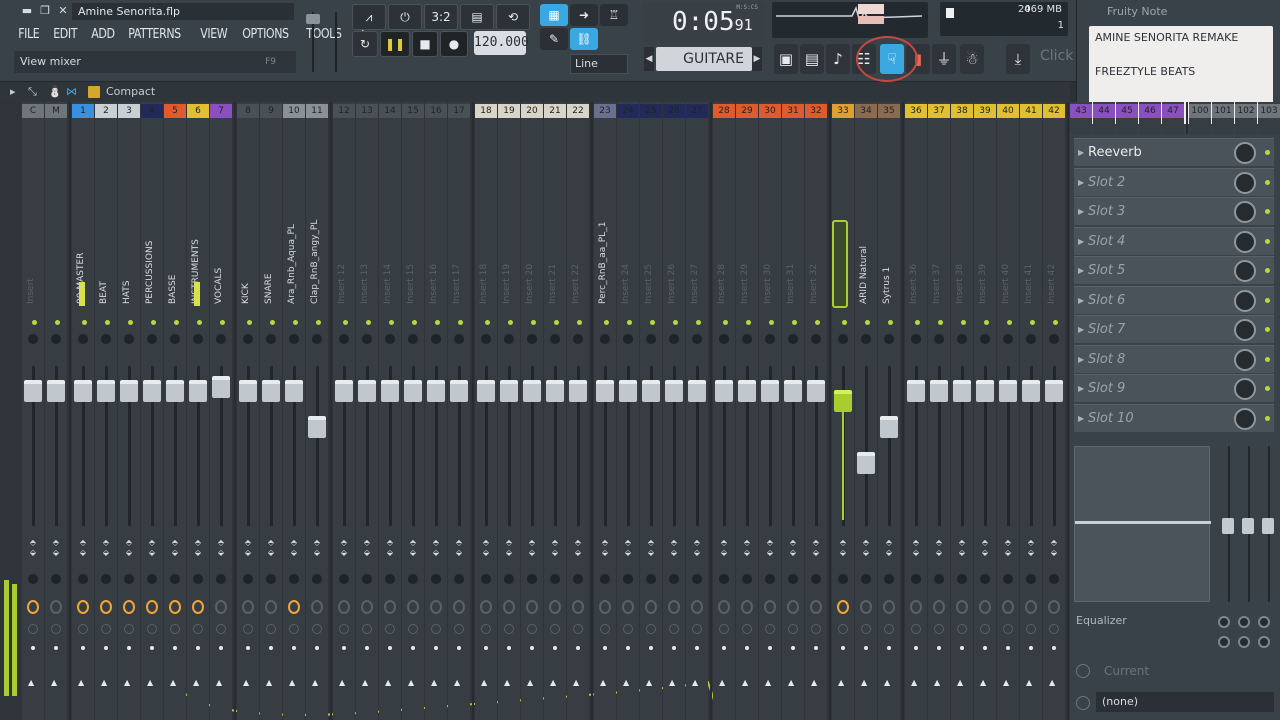 The image size is (1280, 720). What do you see at coordinates (214, 35) in the screenshot?
I see `menu-item-view: VIEW` at bounding box center [214, 35].